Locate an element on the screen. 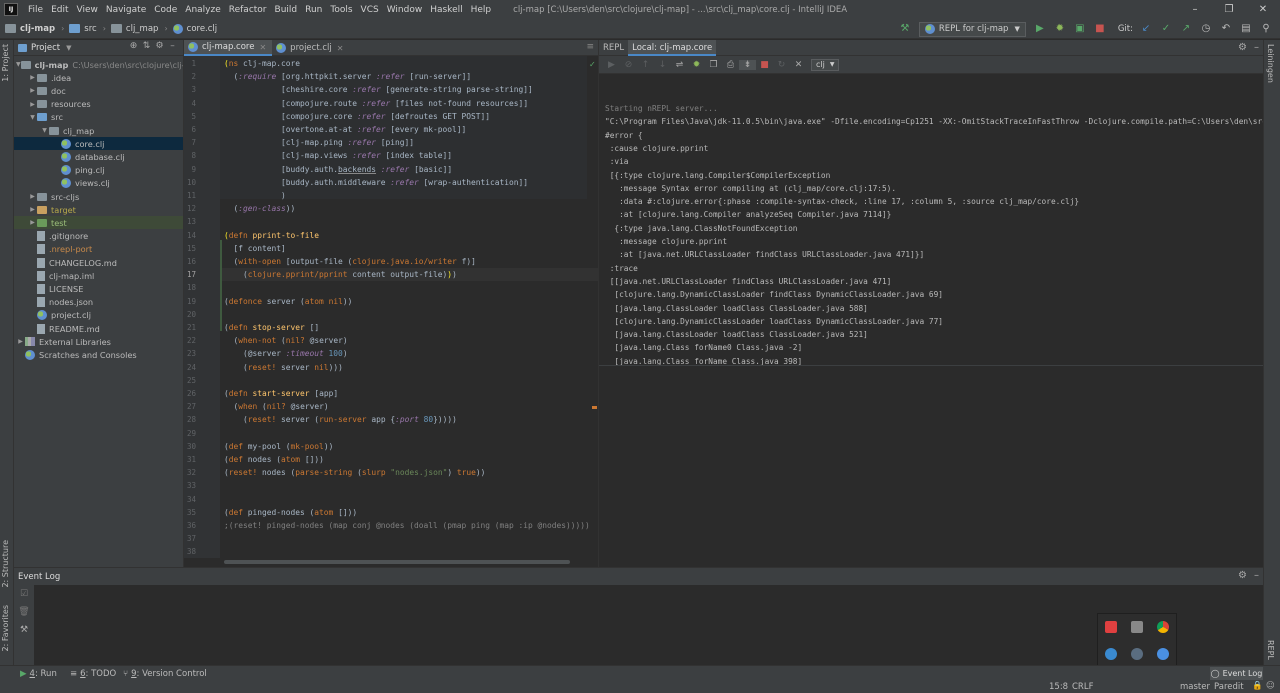 The image size is (1280, 693). code-line: (def my-pool (mk-pool)) is located at coordinates (278, 446).